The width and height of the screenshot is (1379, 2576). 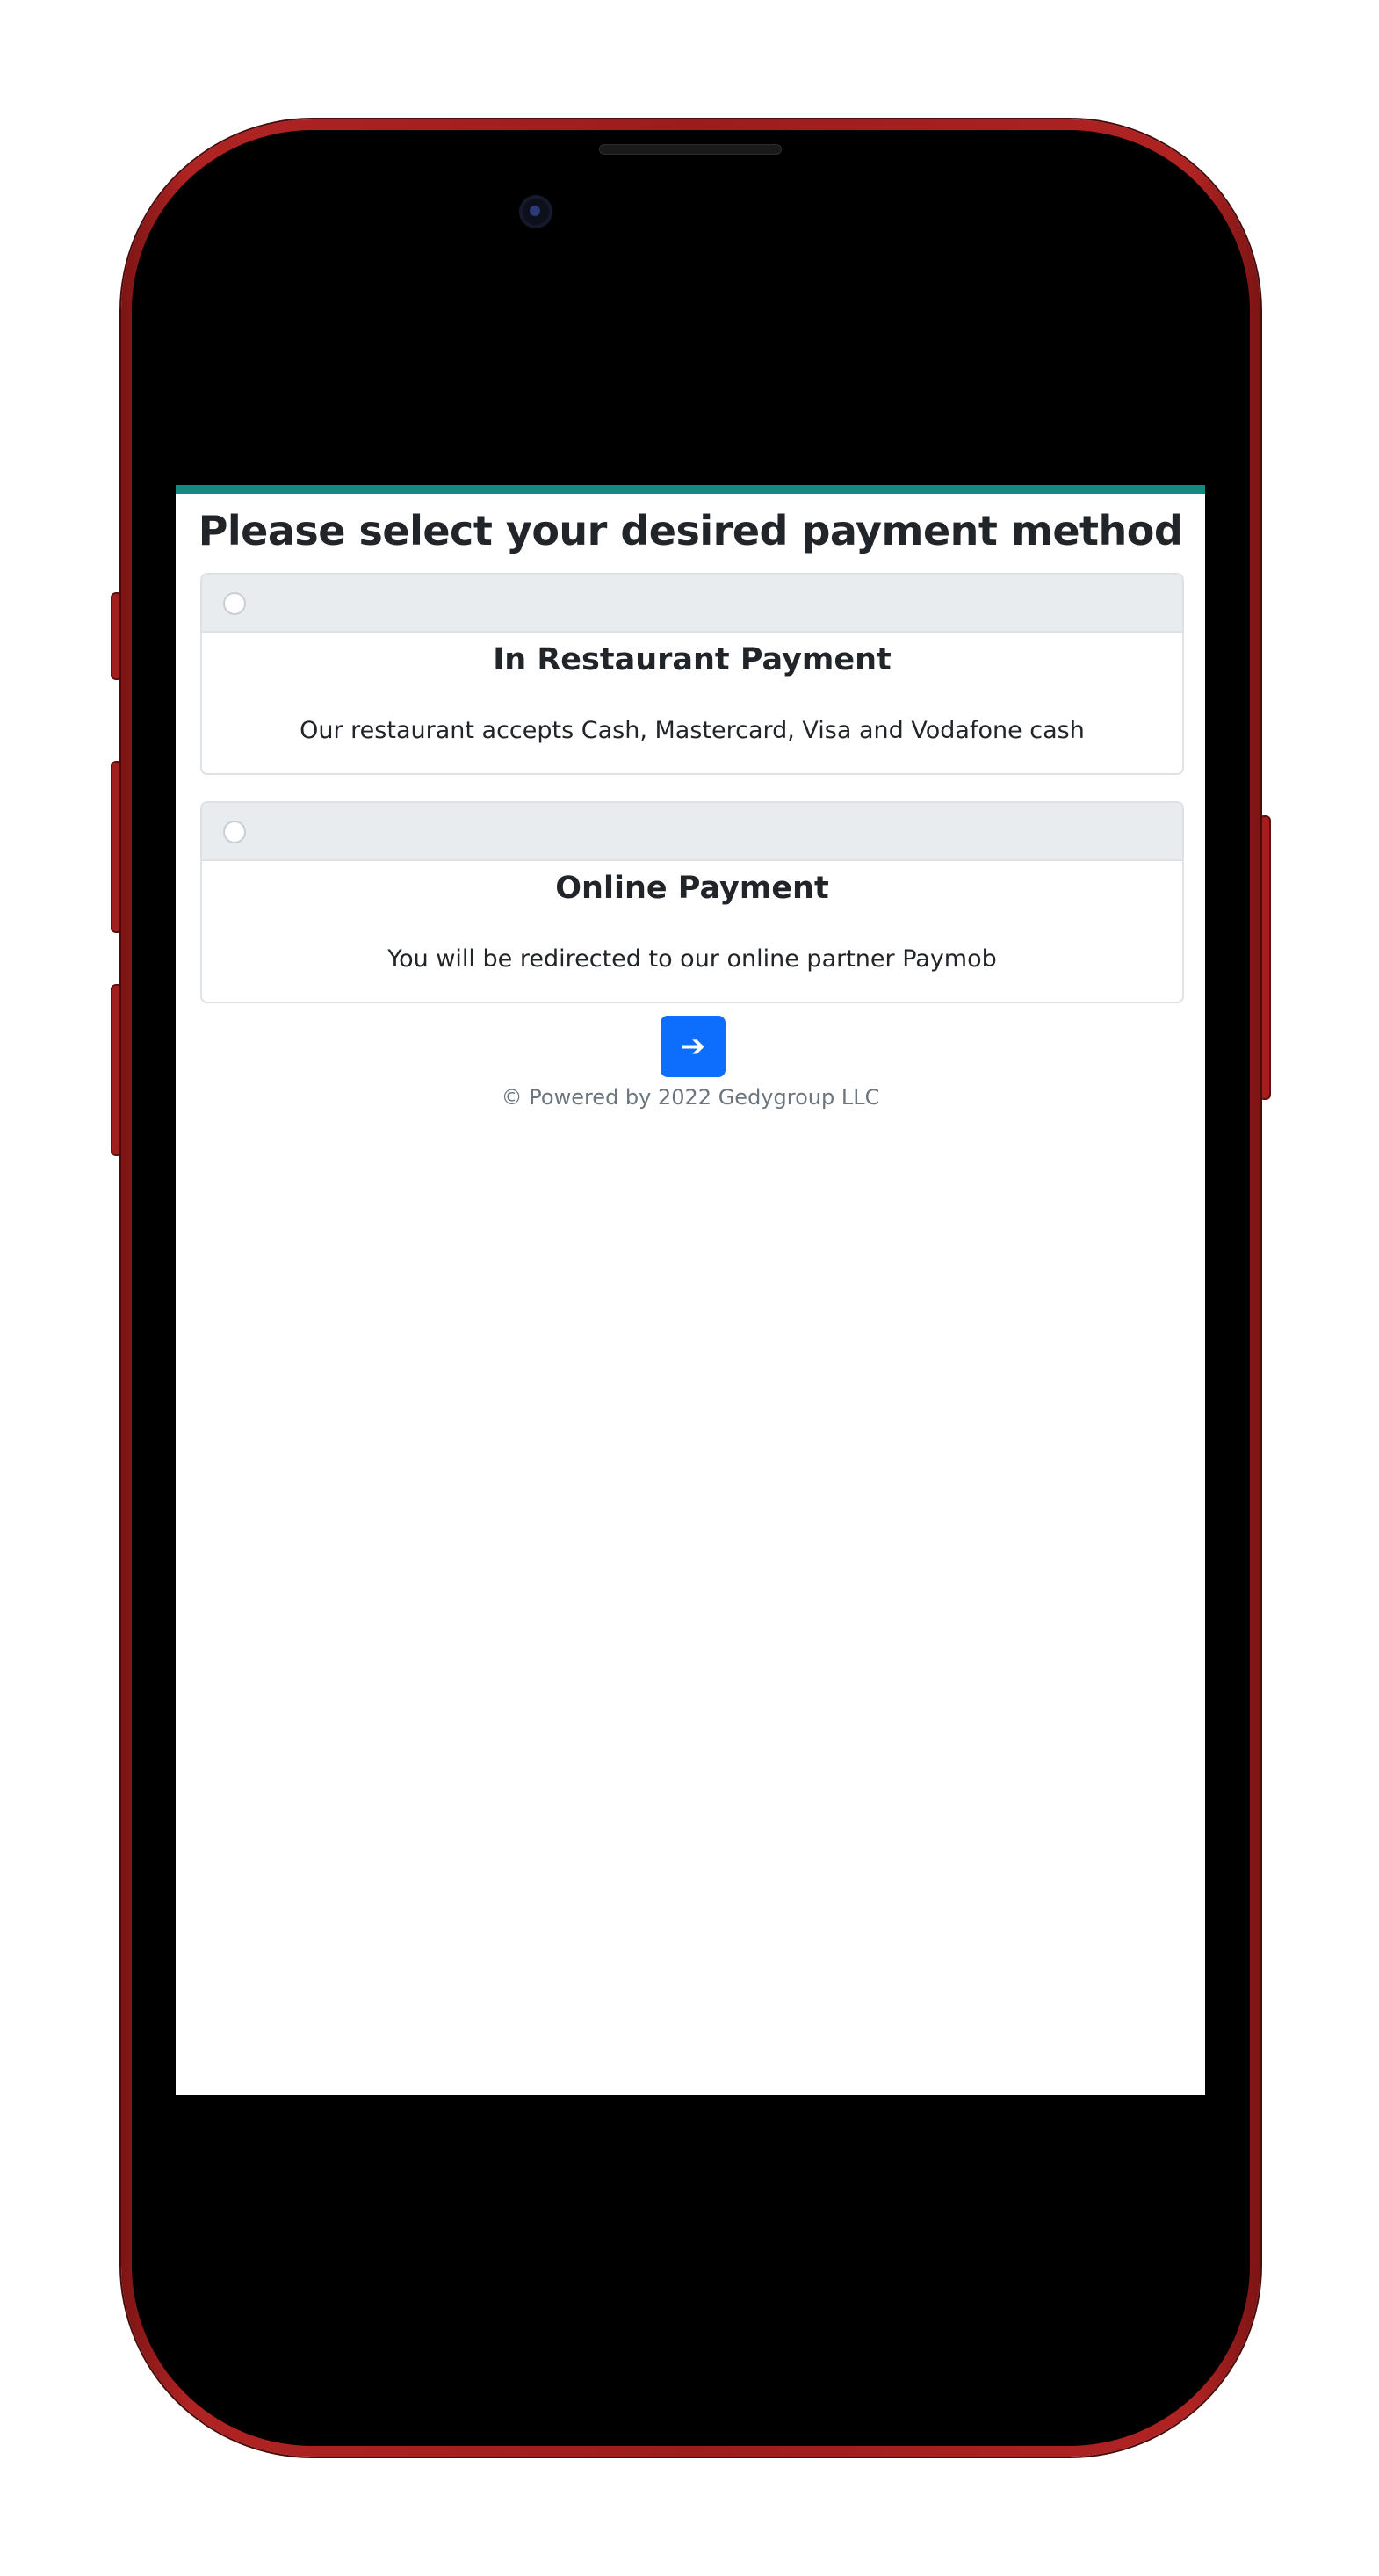 I want to click on payment-option-title: Online Payment, so click(x=692, y=888).